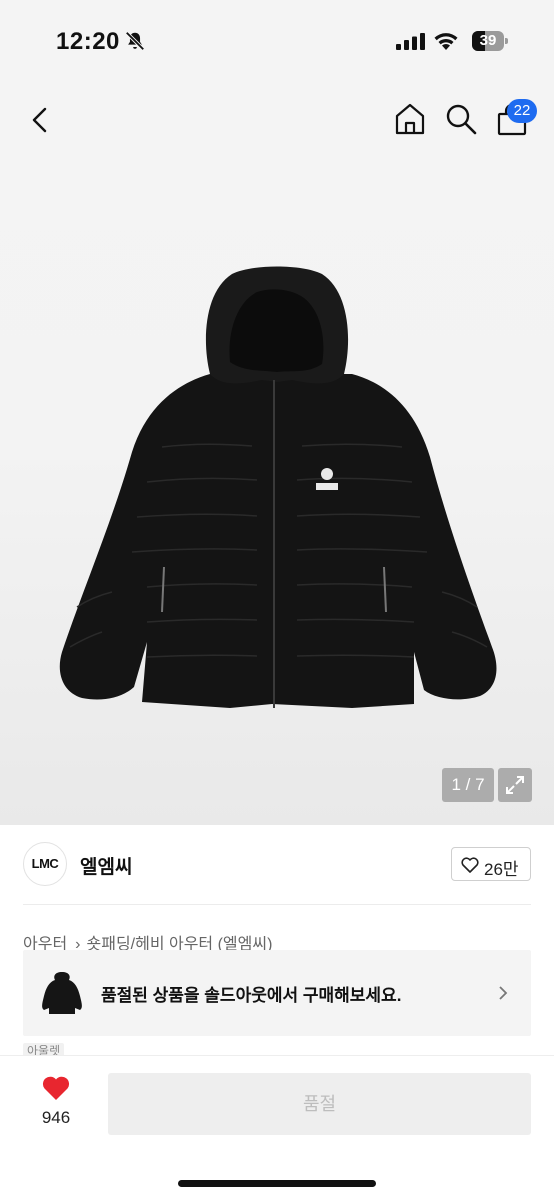 This screenshot has width=554, height=1200. Describe the element at coordinates (135, 41) in the screenshot. I see `bell-off-icon` at that location.